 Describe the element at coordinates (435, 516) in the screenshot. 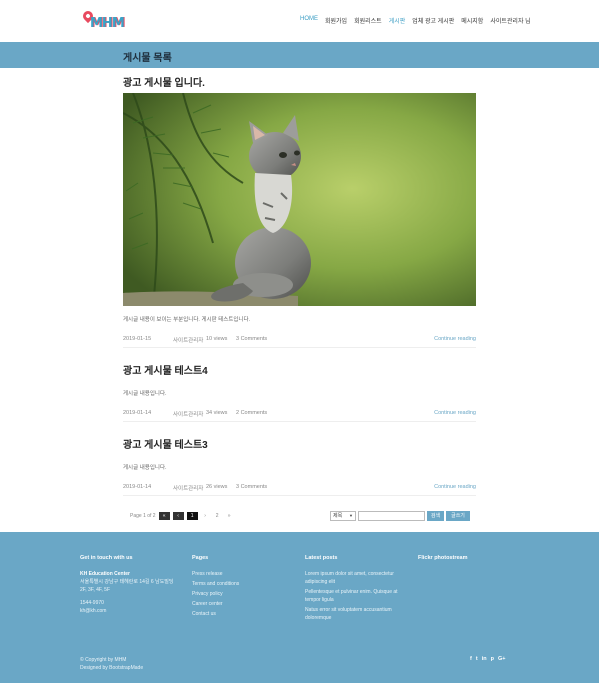

I see `search-button: 검색` at that location.